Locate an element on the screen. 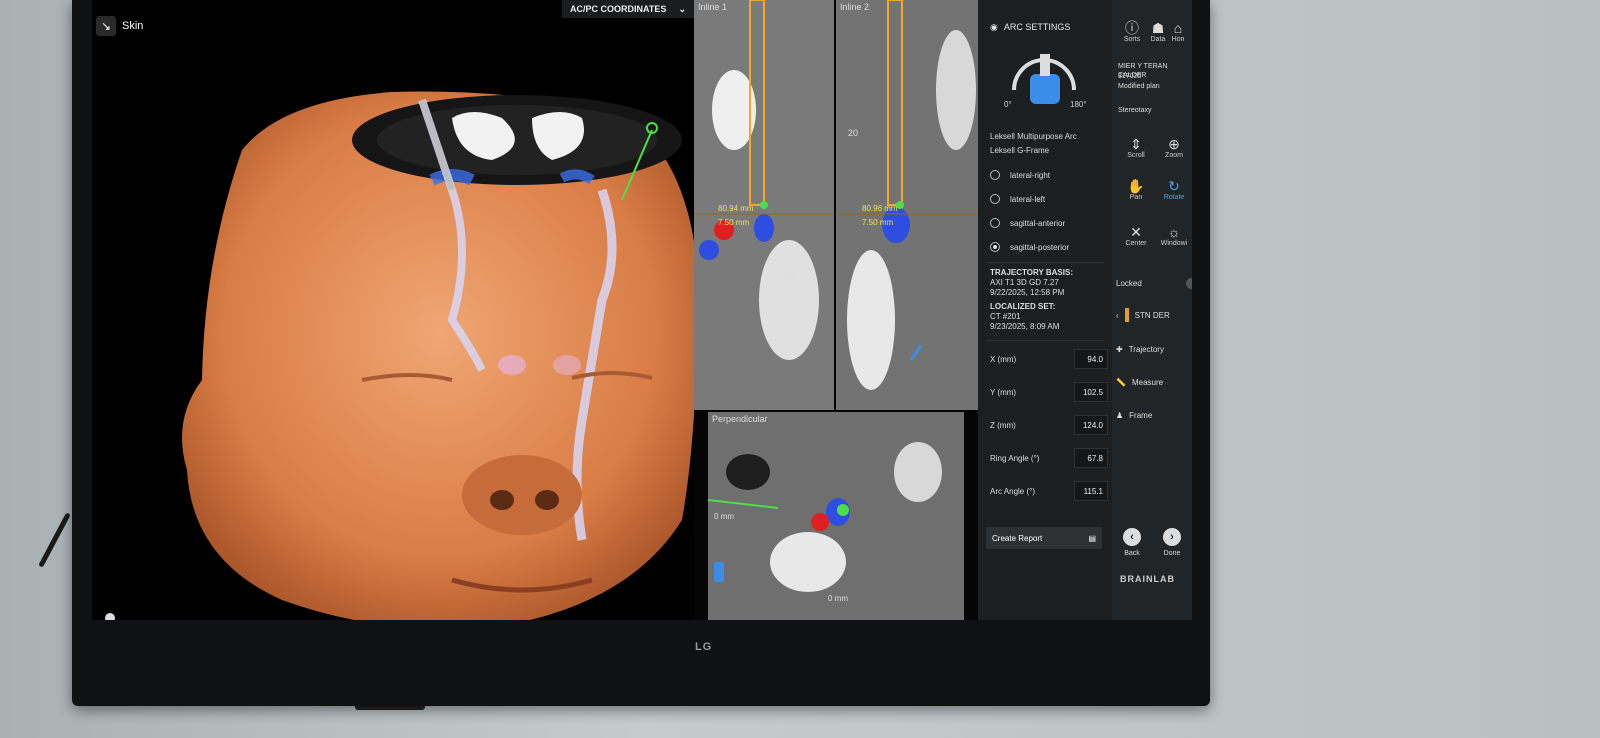  back-arrow-icon: ‹ is located at coordinates (1132, 537).